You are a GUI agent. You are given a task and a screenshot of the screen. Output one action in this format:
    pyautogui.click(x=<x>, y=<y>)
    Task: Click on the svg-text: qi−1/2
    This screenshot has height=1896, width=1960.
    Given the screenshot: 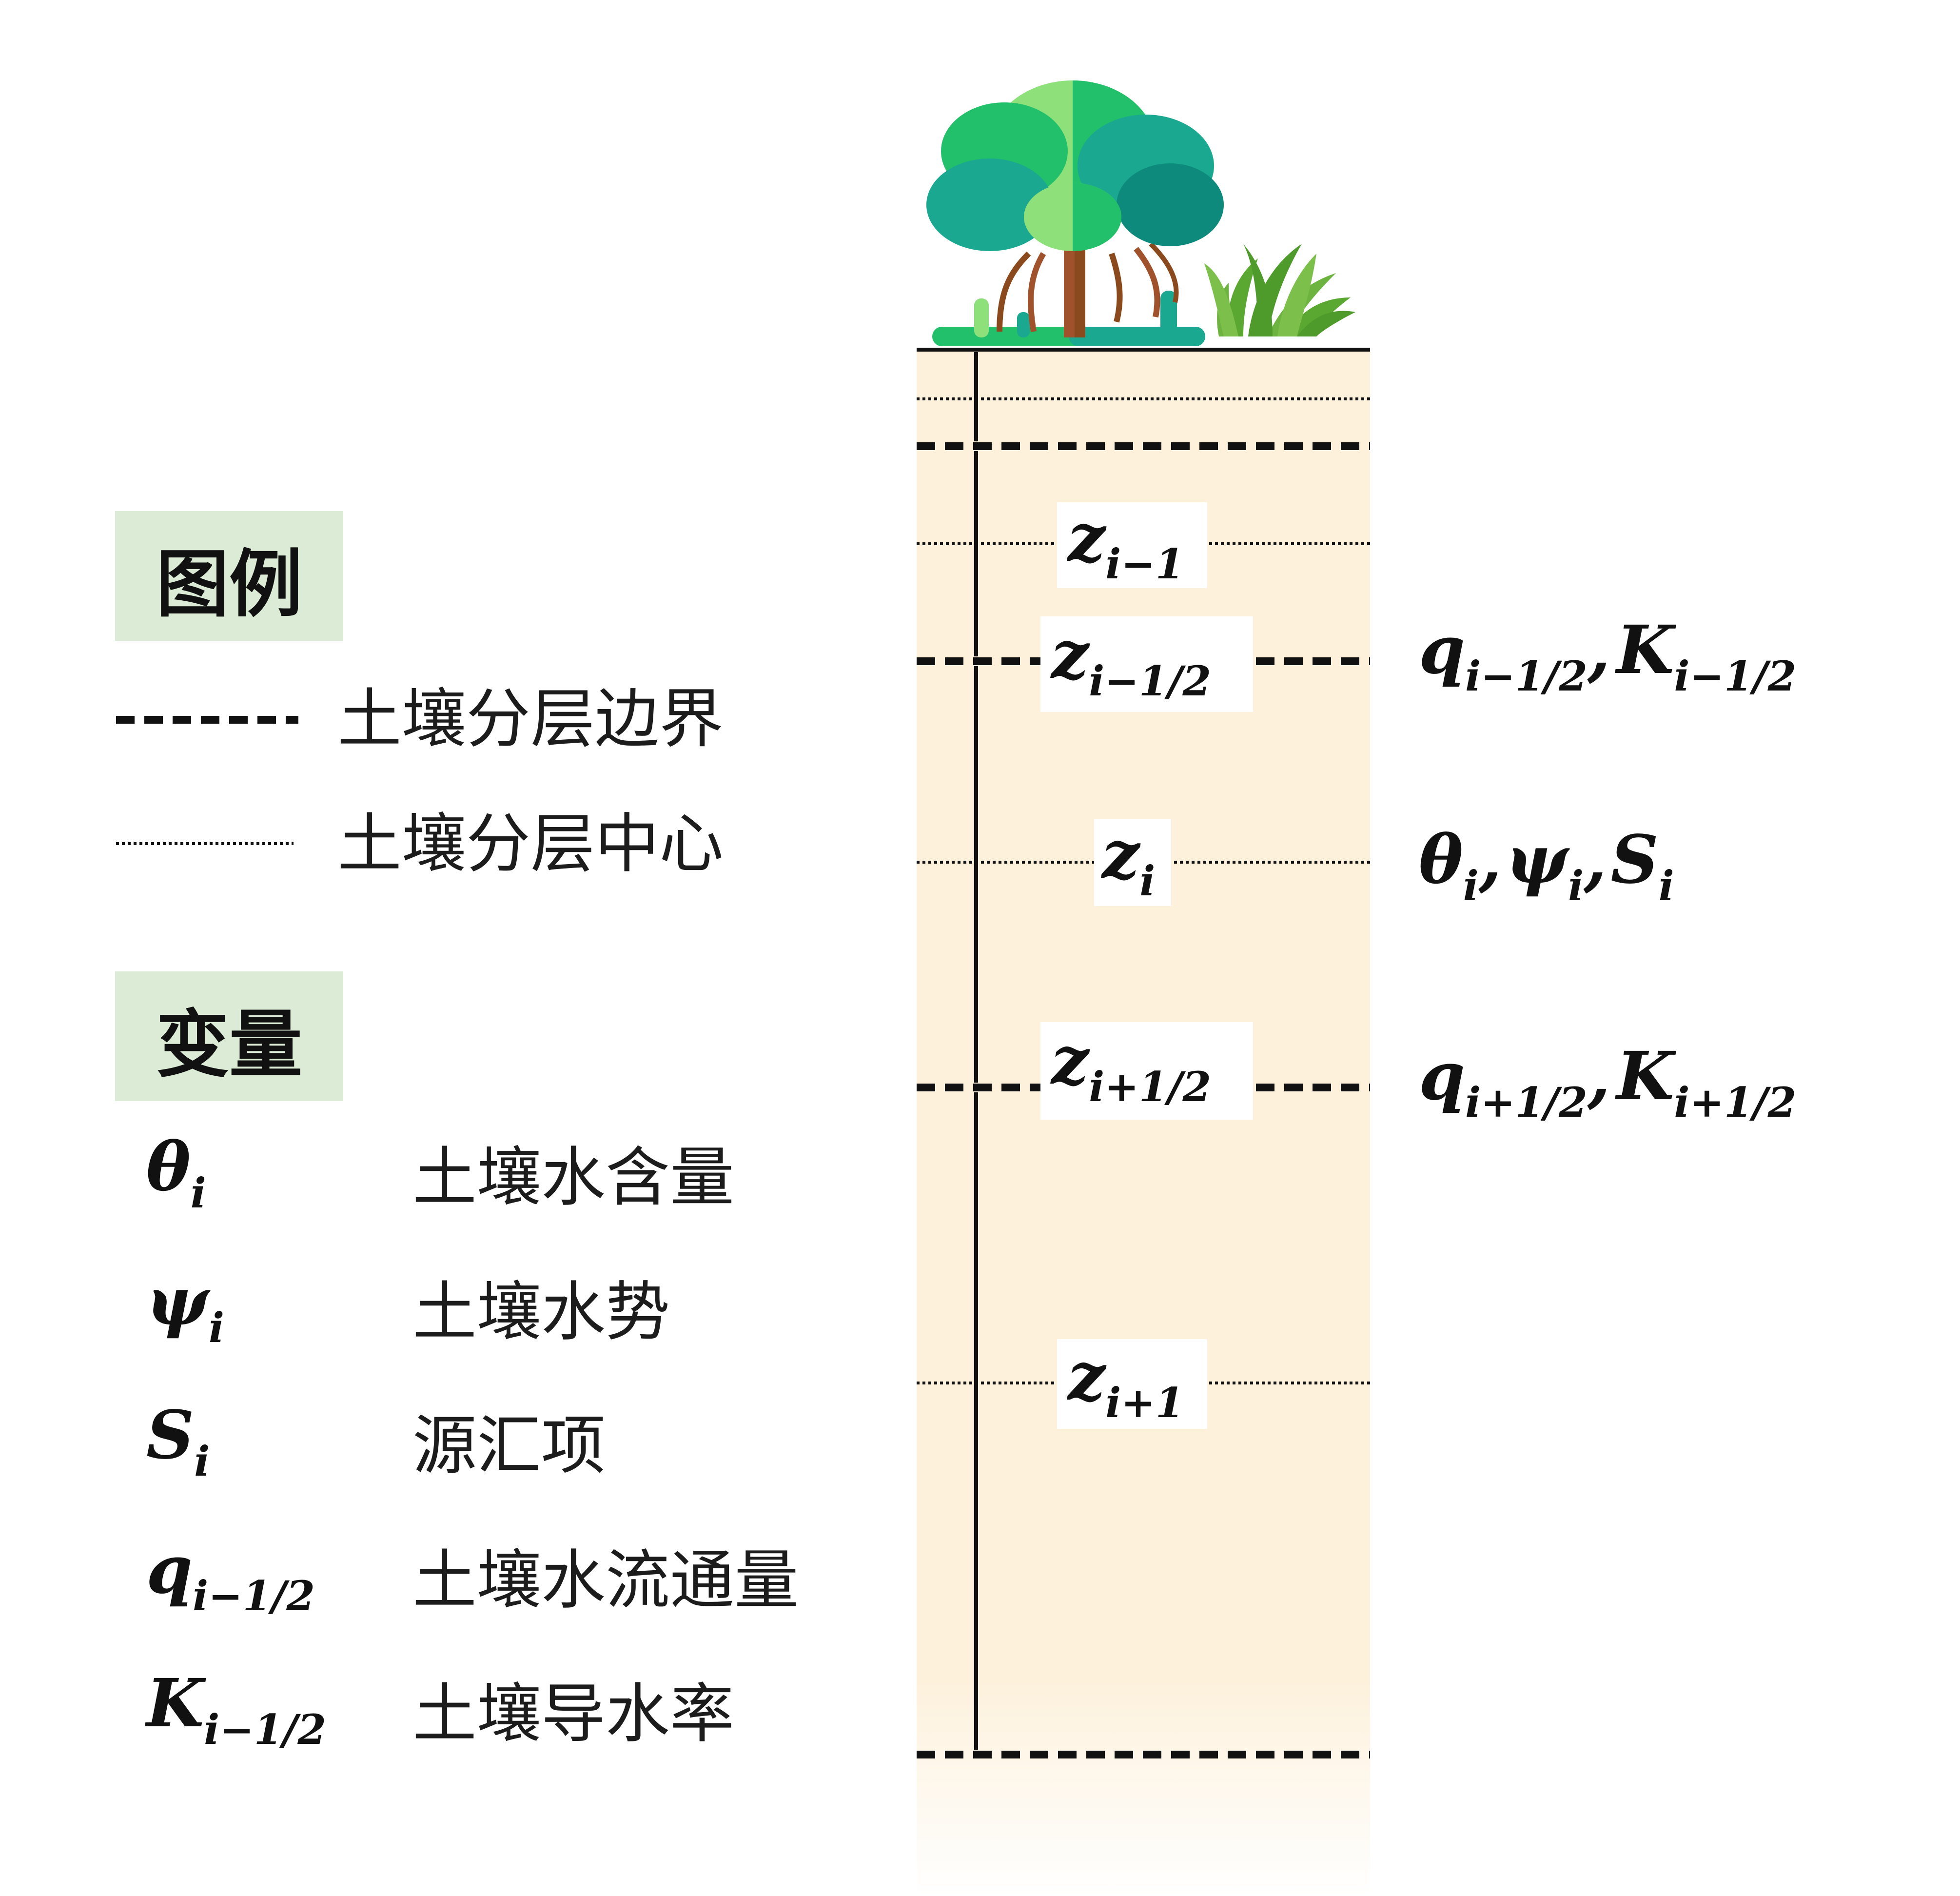 What is the action you would take?
    pyautogui.click(x=230, y=1575)
    